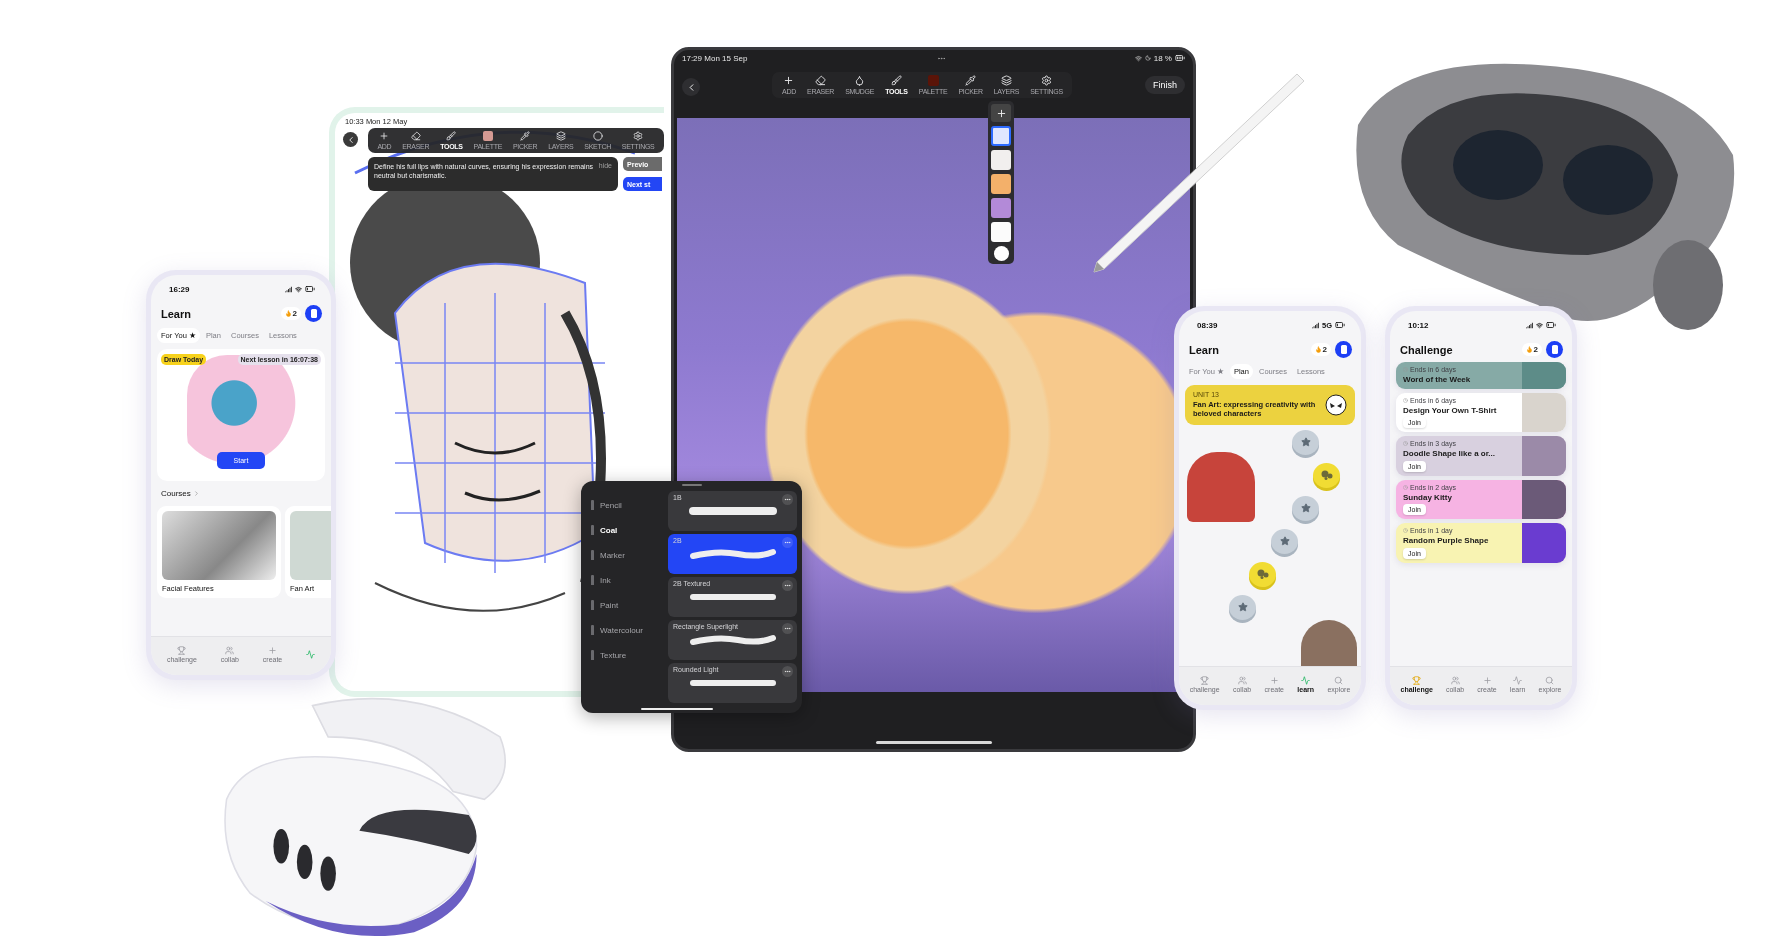 This screenshot has width=1766, height=941. What do you see at coordinates (1204, 349) in the screenshot?
I see `screen-title: Learn` at bounding box center [1204, 349].